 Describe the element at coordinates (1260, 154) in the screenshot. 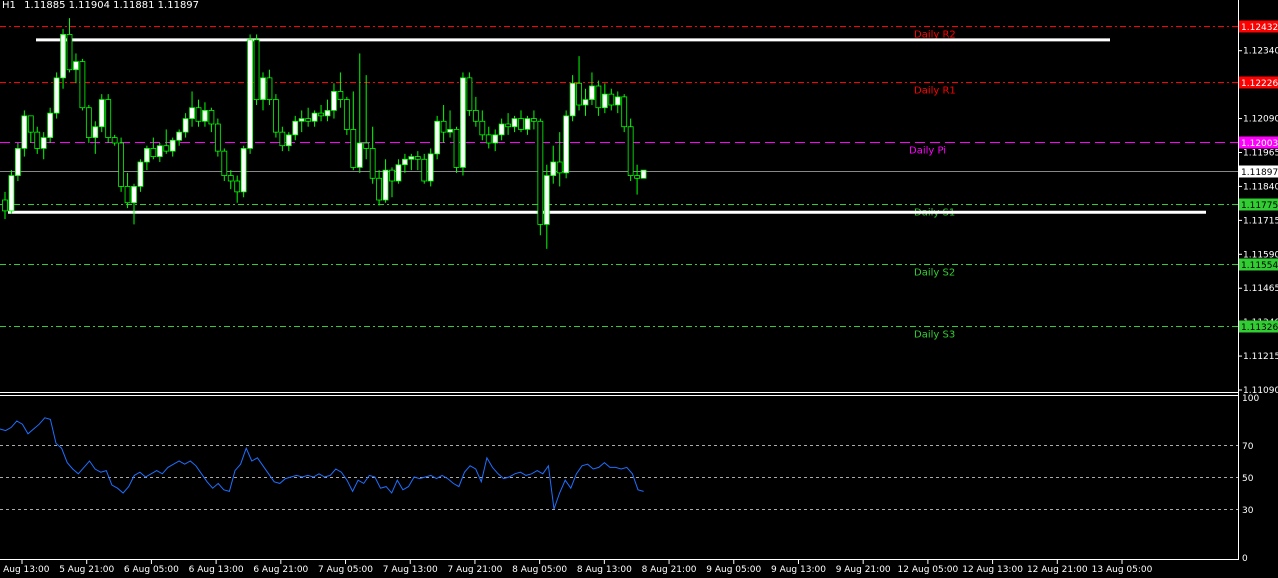

I see `price-tick-label: 1.11965` at that location.